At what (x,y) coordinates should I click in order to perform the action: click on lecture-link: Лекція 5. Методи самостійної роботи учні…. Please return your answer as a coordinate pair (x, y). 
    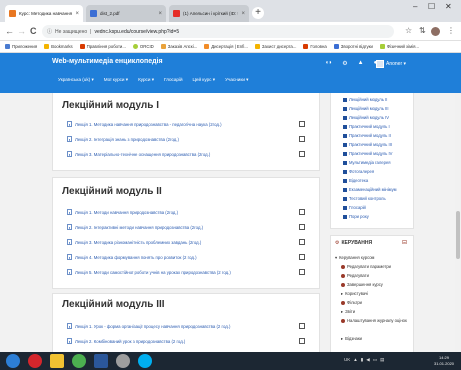
    Looking at the image, I should click on (149, 272).